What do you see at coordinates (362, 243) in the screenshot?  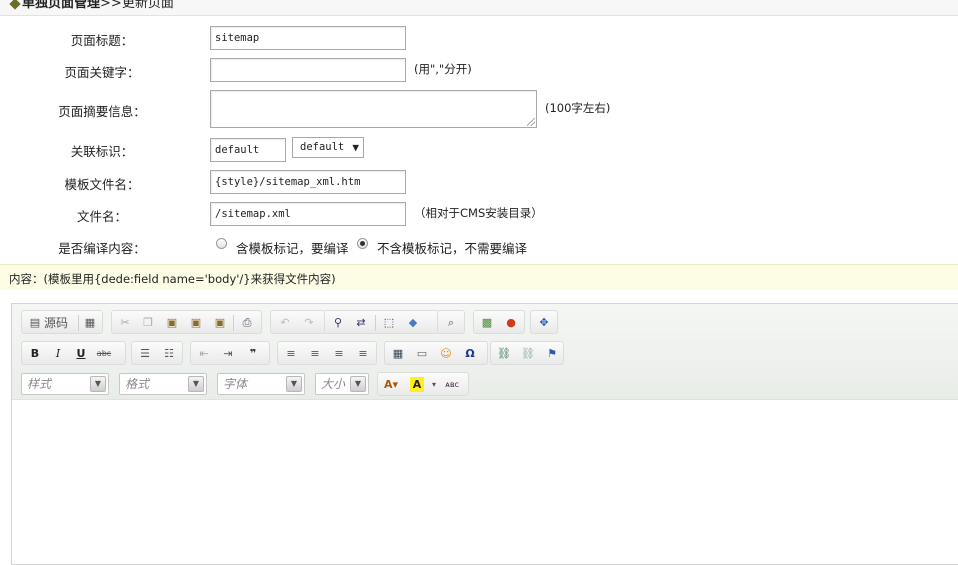 I see `compile-radio-no` at bounding box center [362, 243].